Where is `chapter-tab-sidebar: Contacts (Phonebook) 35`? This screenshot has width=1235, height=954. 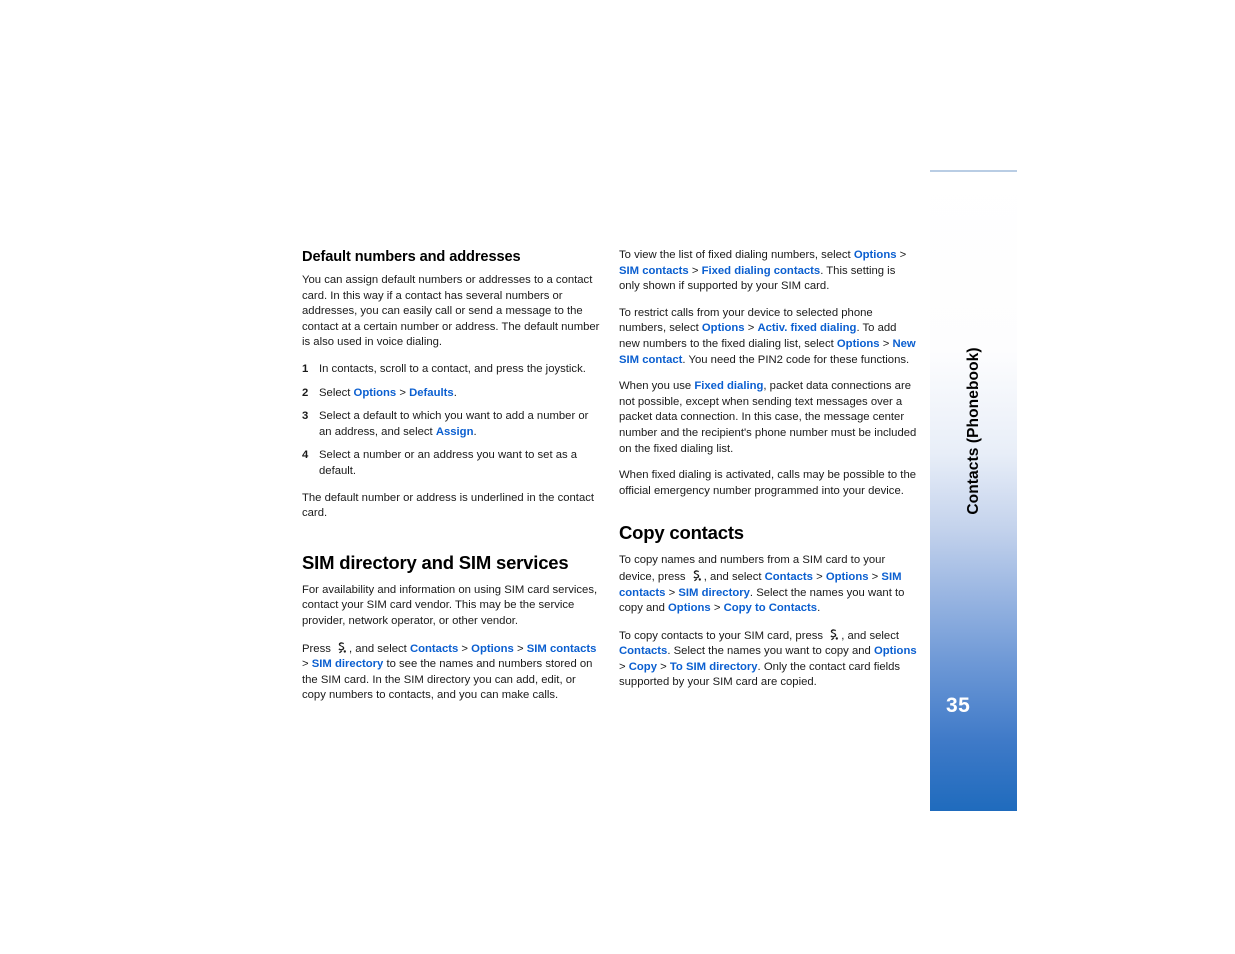 chapter-tab-sidebar: Contacts (Phonebook) 35 is located at coordinates (973, 490).